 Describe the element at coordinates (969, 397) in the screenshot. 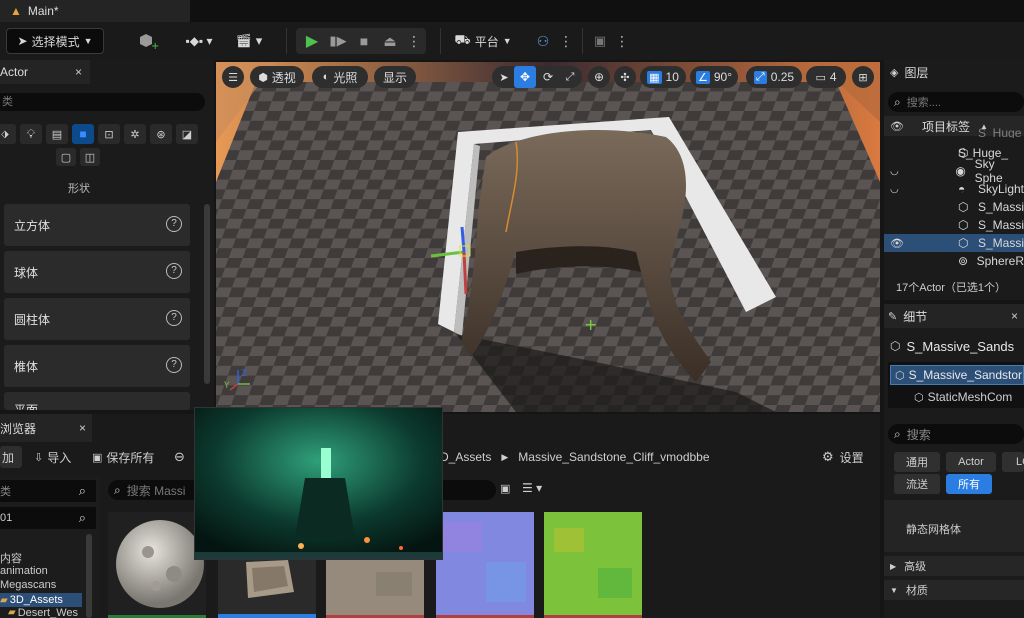

I see `component-row: ⬡ StaticMeshCom` at that location.